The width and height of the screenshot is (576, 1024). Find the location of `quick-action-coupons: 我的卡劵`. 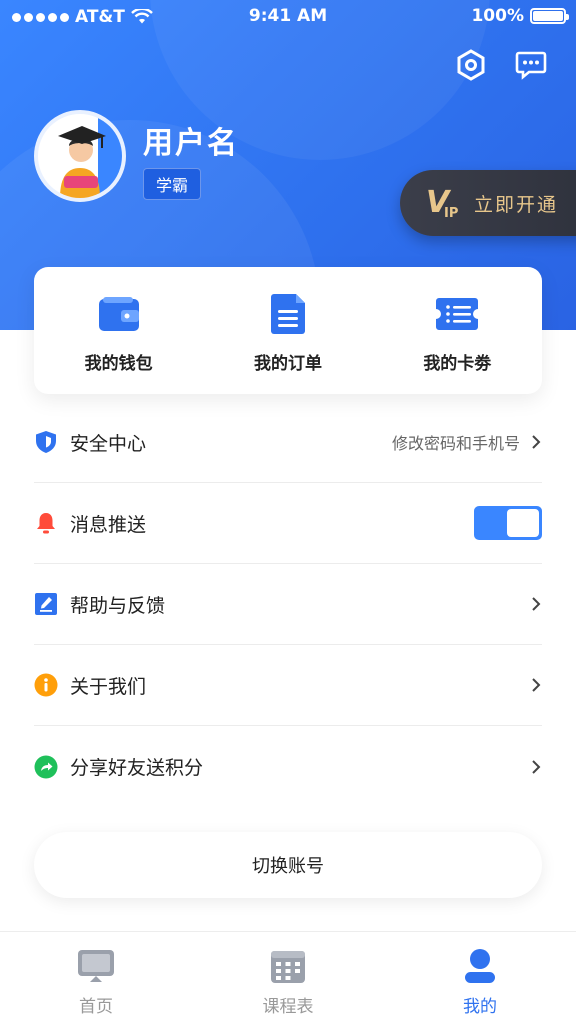

quick-action-coupons: 我的卡劵 is located at coordinates (457, 330).